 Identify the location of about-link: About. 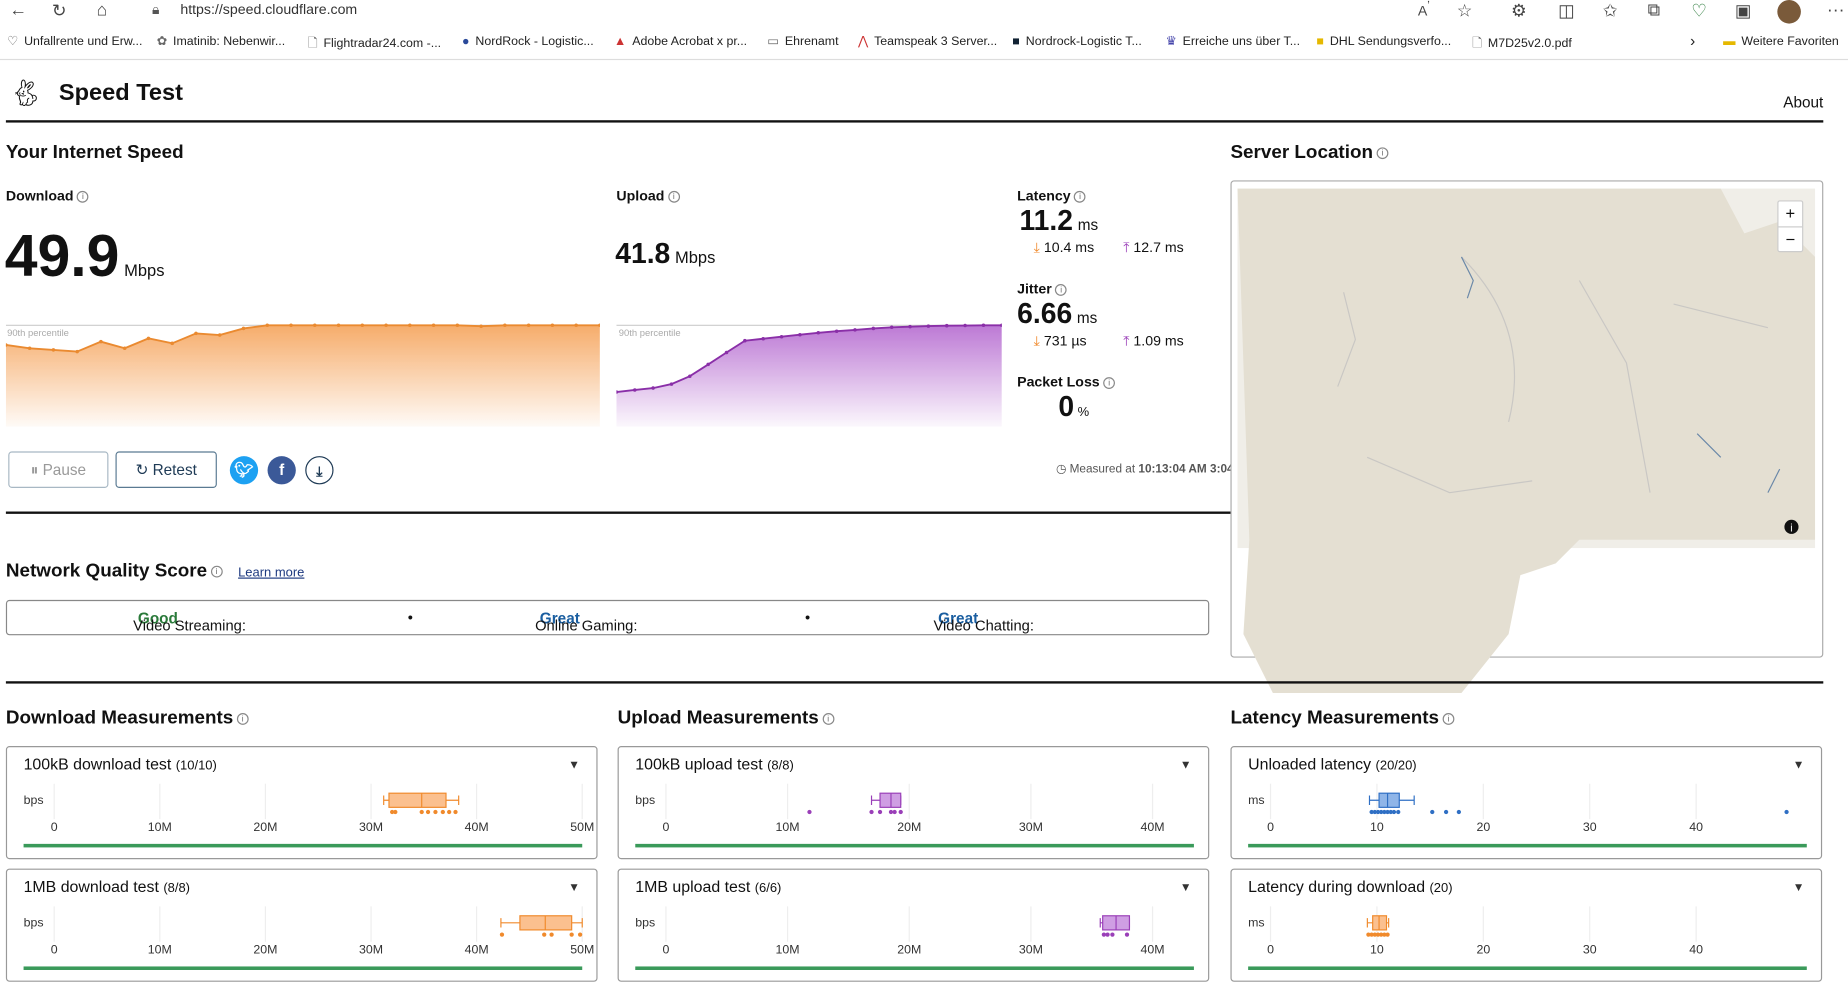
(1803, 102).